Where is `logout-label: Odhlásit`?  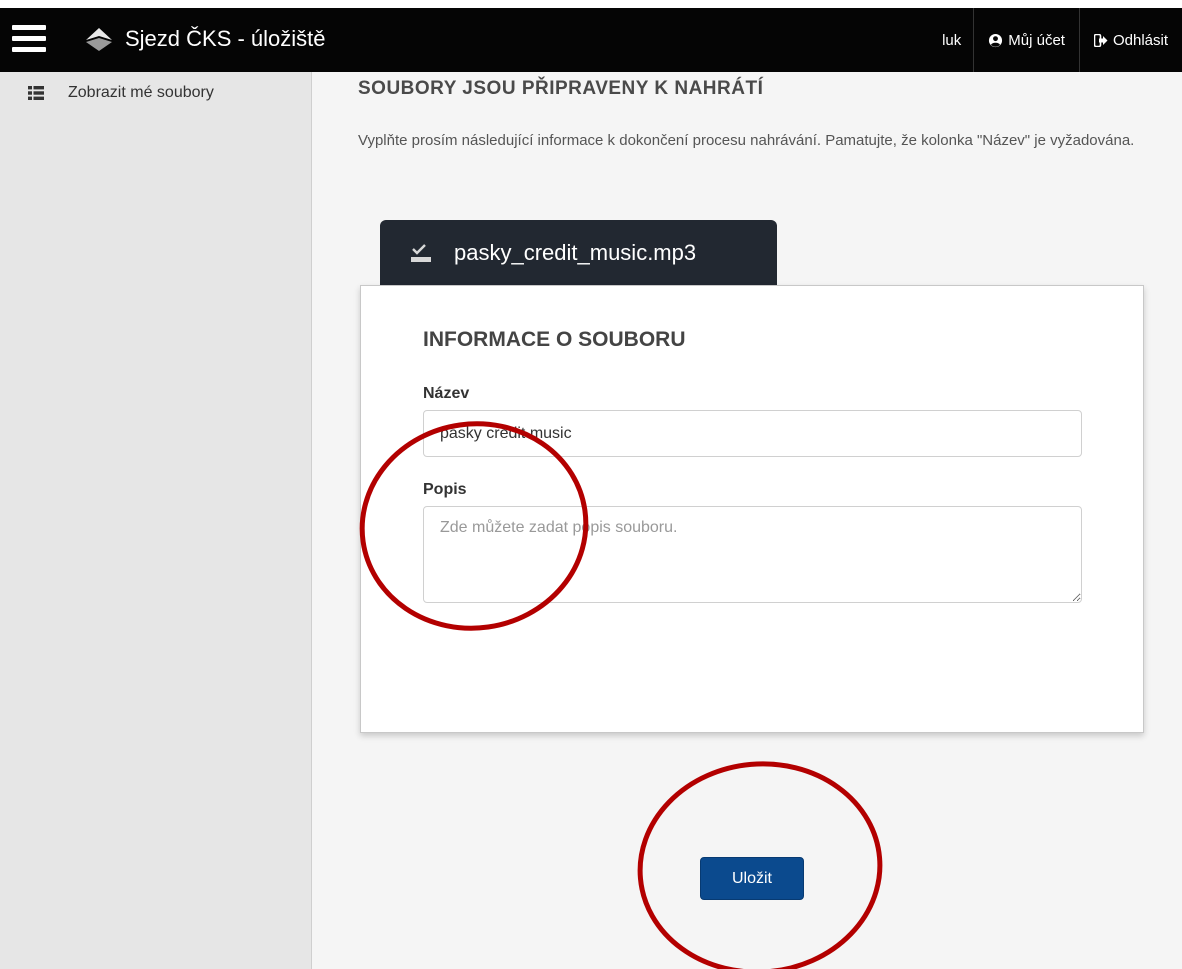
logout-label: Odhlásit is located at coordinates (1140, 40).